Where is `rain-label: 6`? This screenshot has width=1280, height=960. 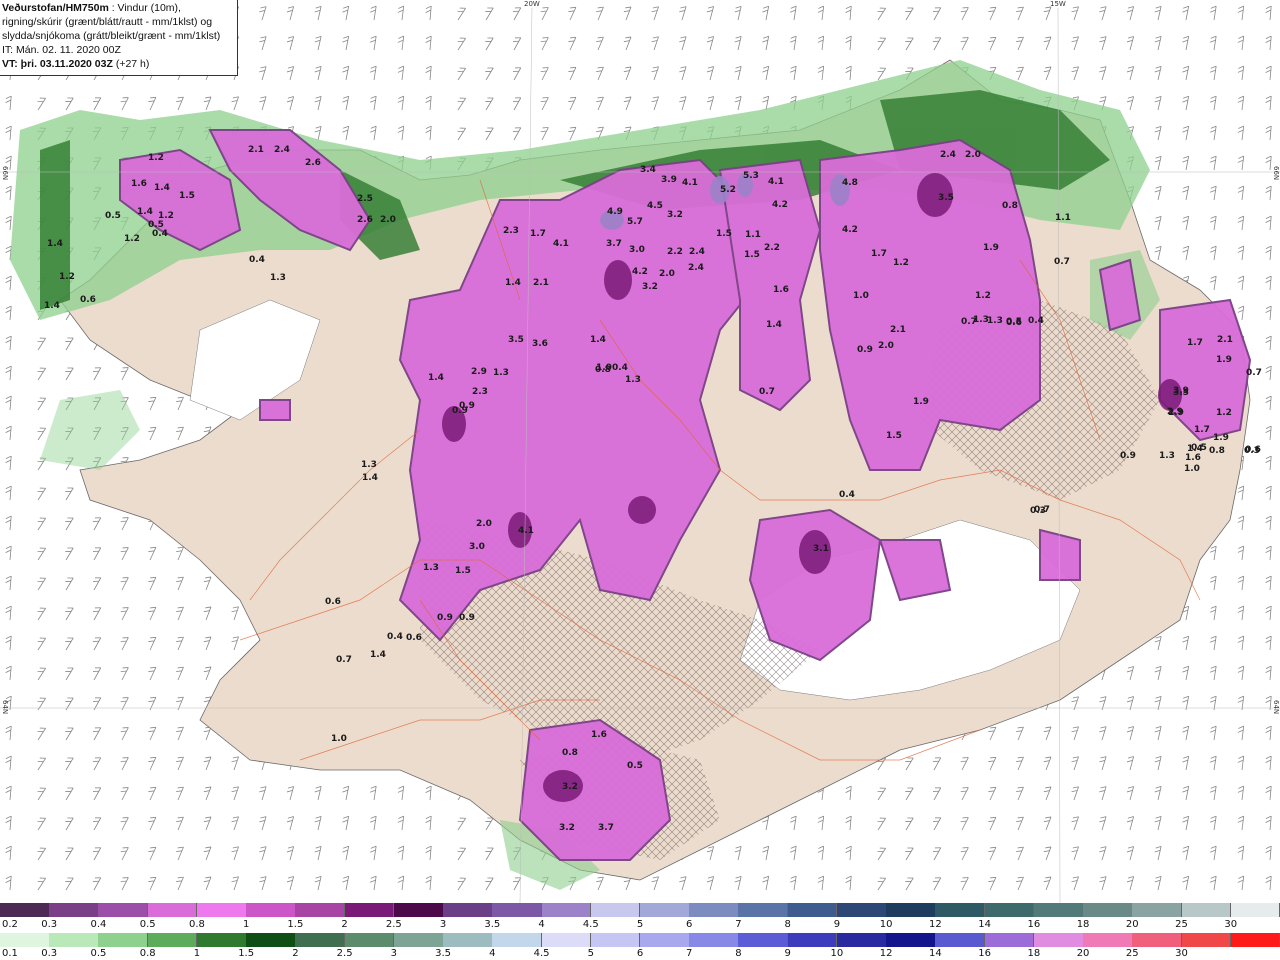 rain-label: 6 is located at coordinates (640, 953).